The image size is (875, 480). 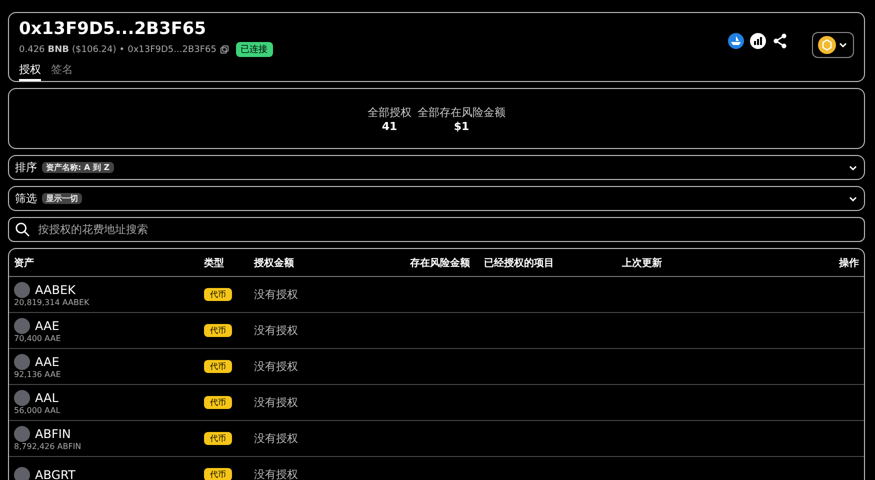 I want to click on column-header: 类型, so click(x=214, y=263).